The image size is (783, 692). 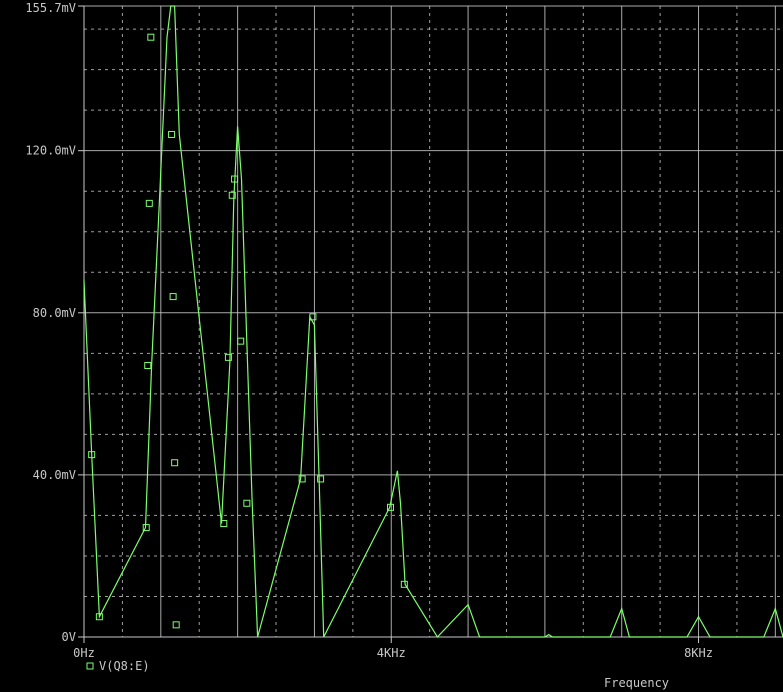 I want to click on legend: V(Q8:E), so click(x=118, y=666).